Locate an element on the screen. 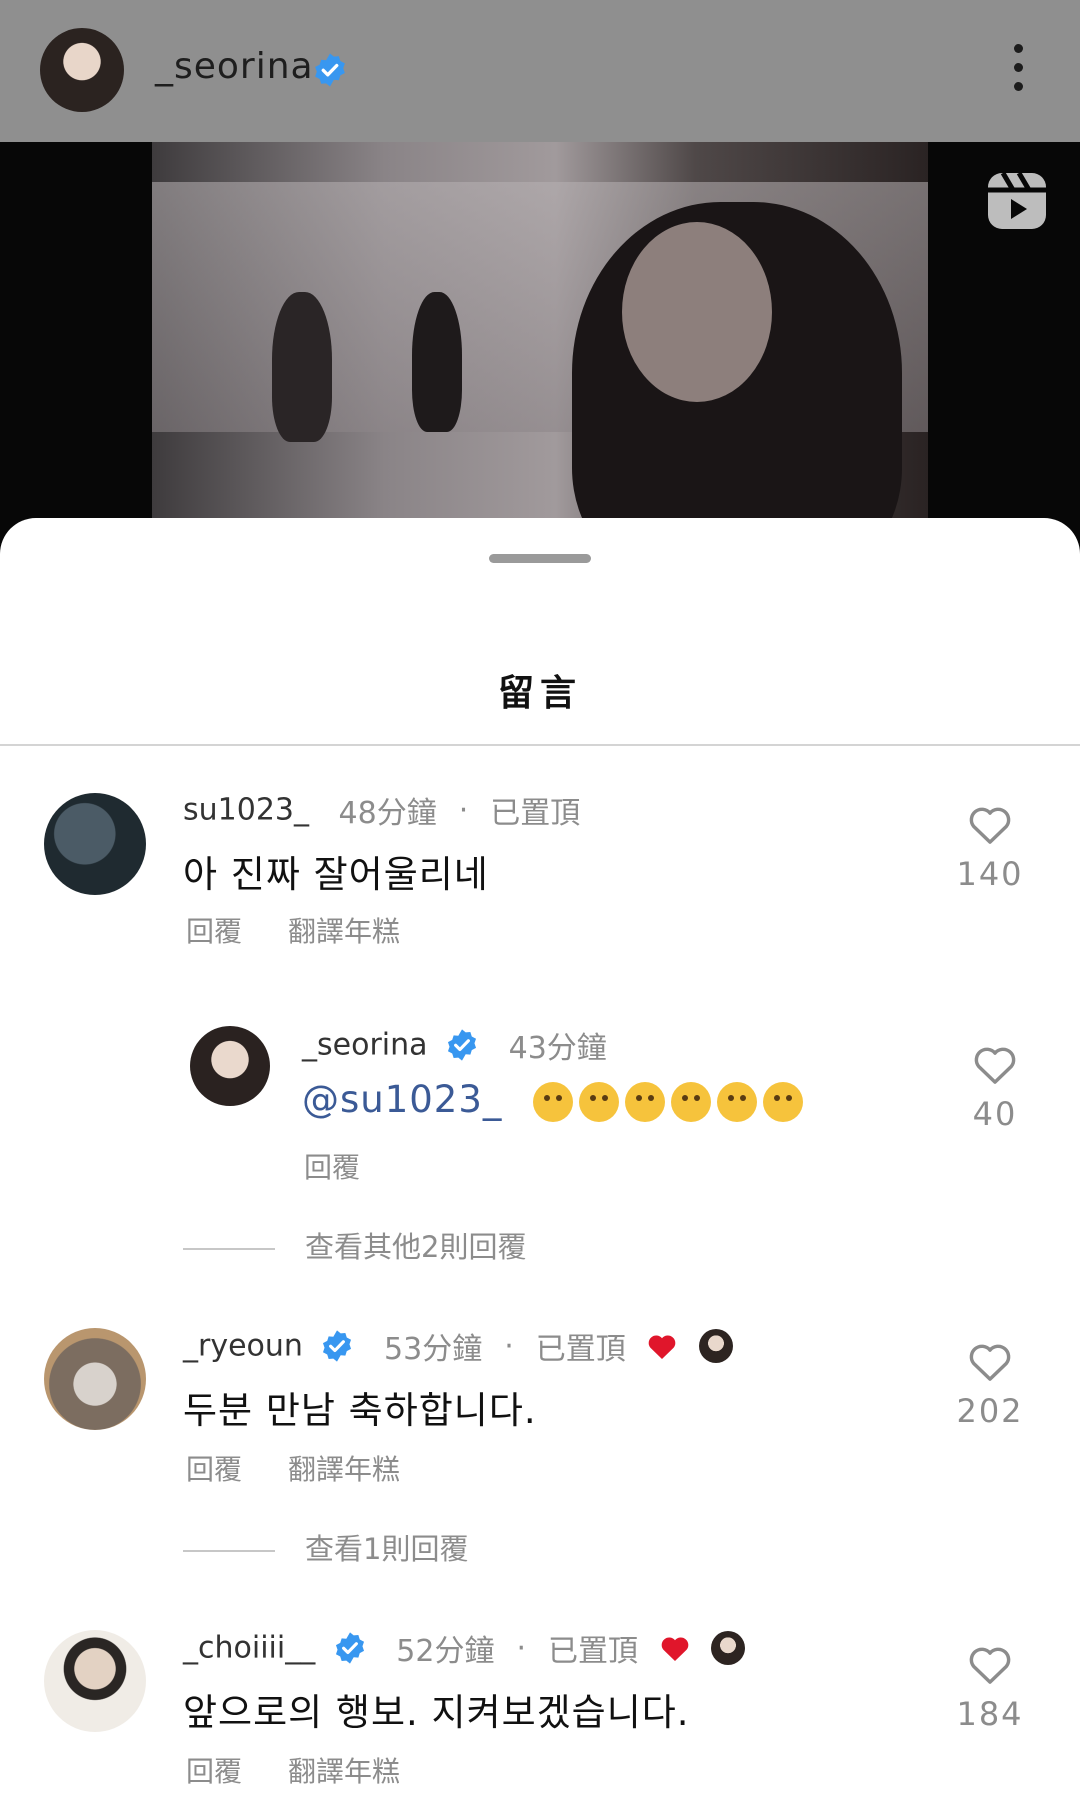  comment-text: @su1023_ is located at coordinates (553, 1100).